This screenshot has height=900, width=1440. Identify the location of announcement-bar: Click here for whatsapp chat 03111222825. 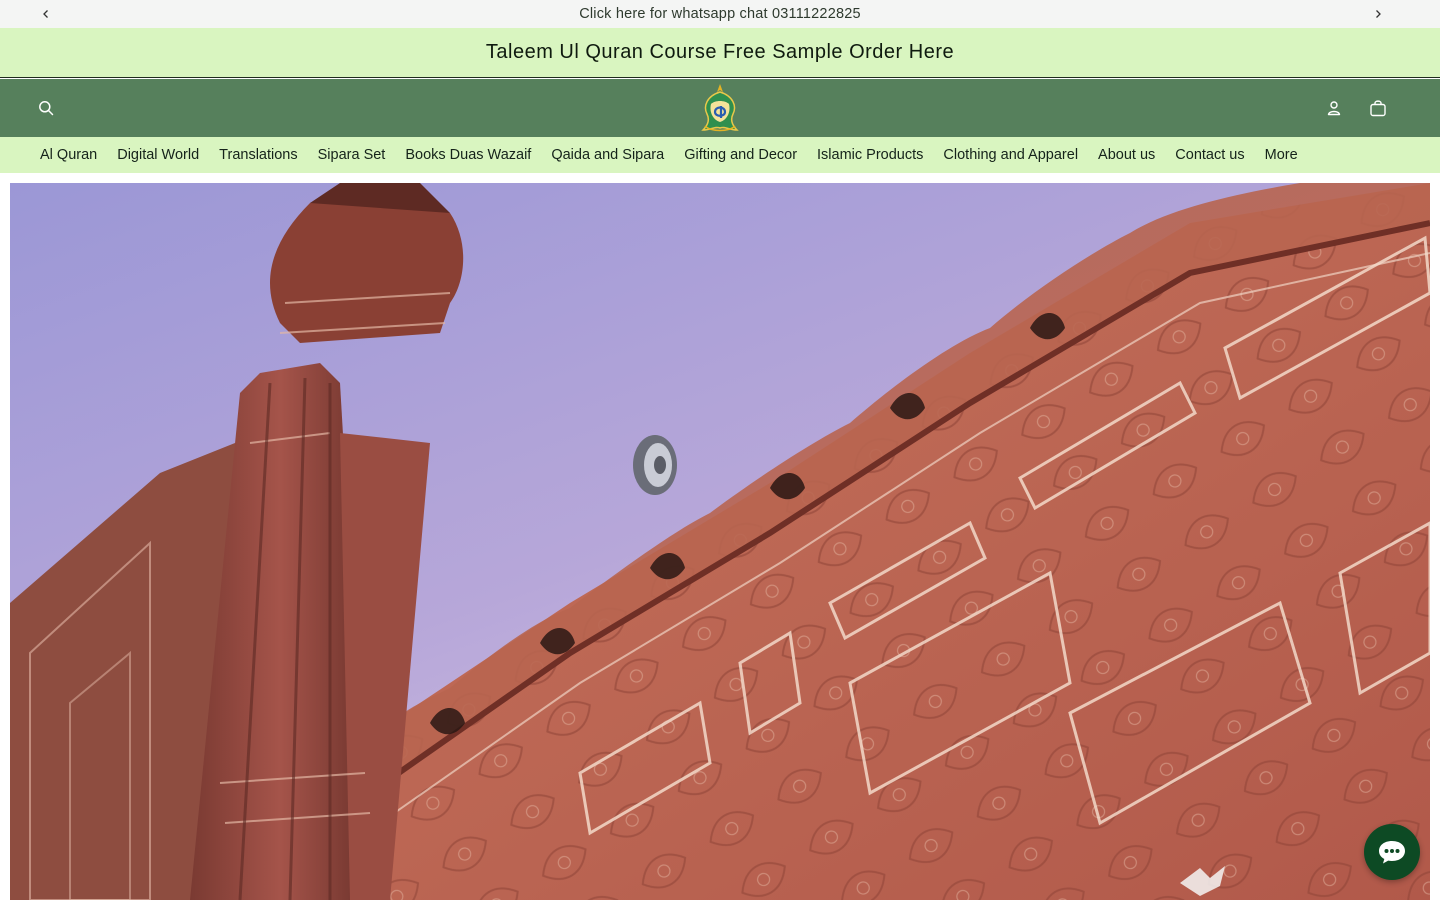
(720, 14).